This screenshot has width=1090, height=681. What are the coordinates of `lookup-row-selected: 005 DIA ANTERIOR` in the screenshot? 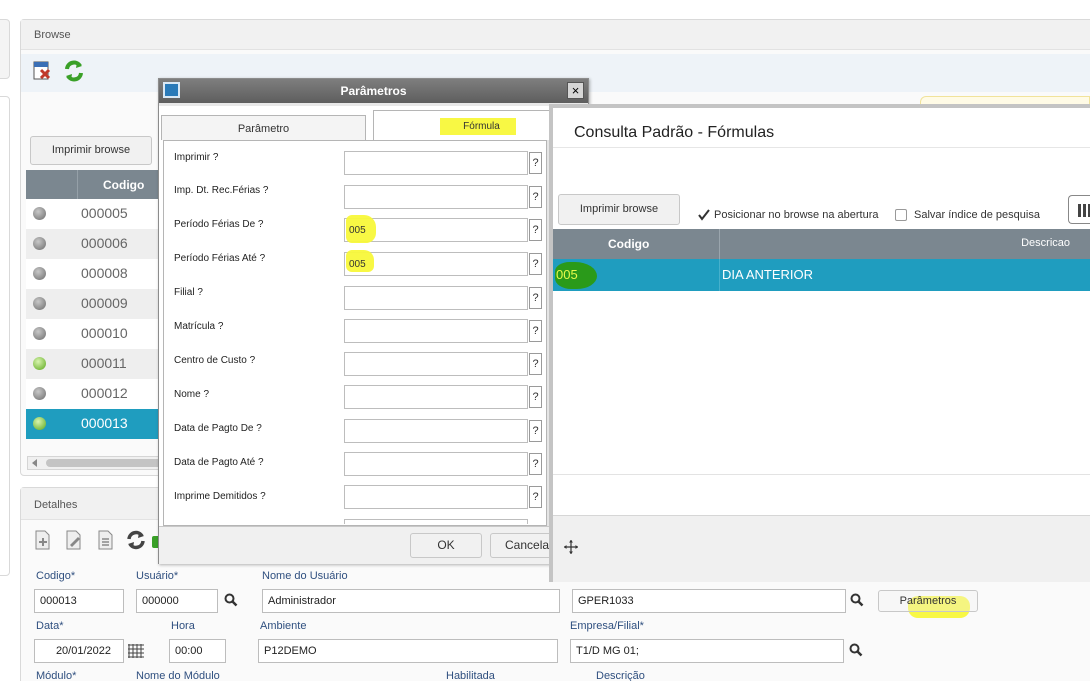 It's located at (821, 275).